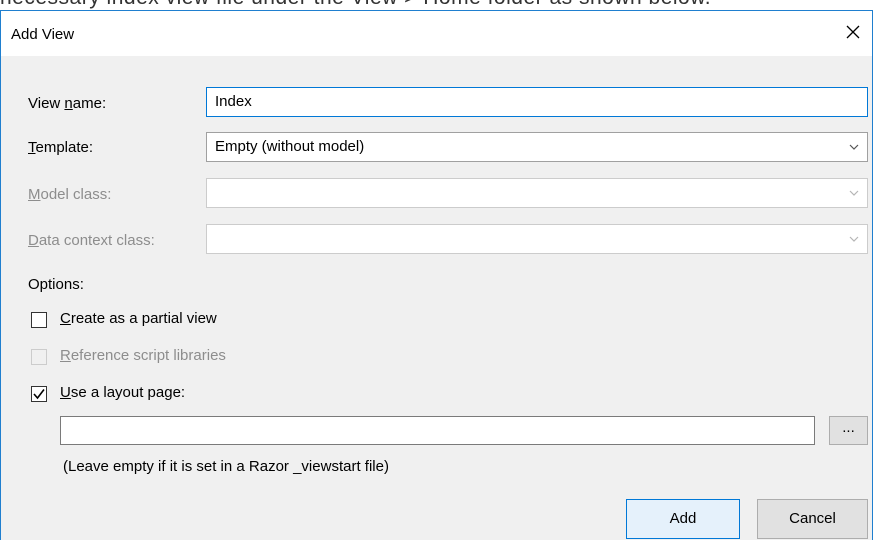  I want to click on view-name-input: Index, so click(537, 102).